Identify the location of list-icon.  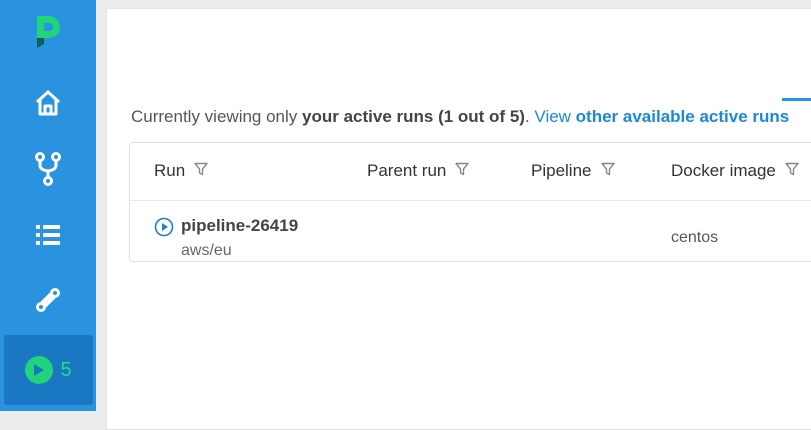
(48, 235).